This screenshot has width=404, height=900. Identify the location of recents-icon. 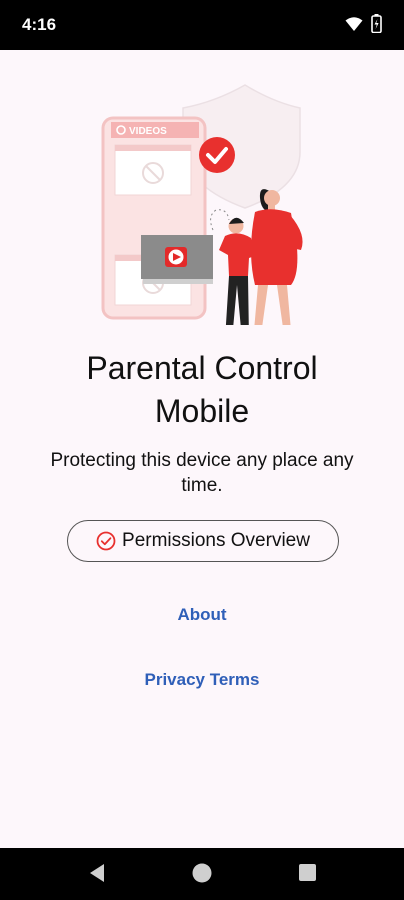
(307, 872).